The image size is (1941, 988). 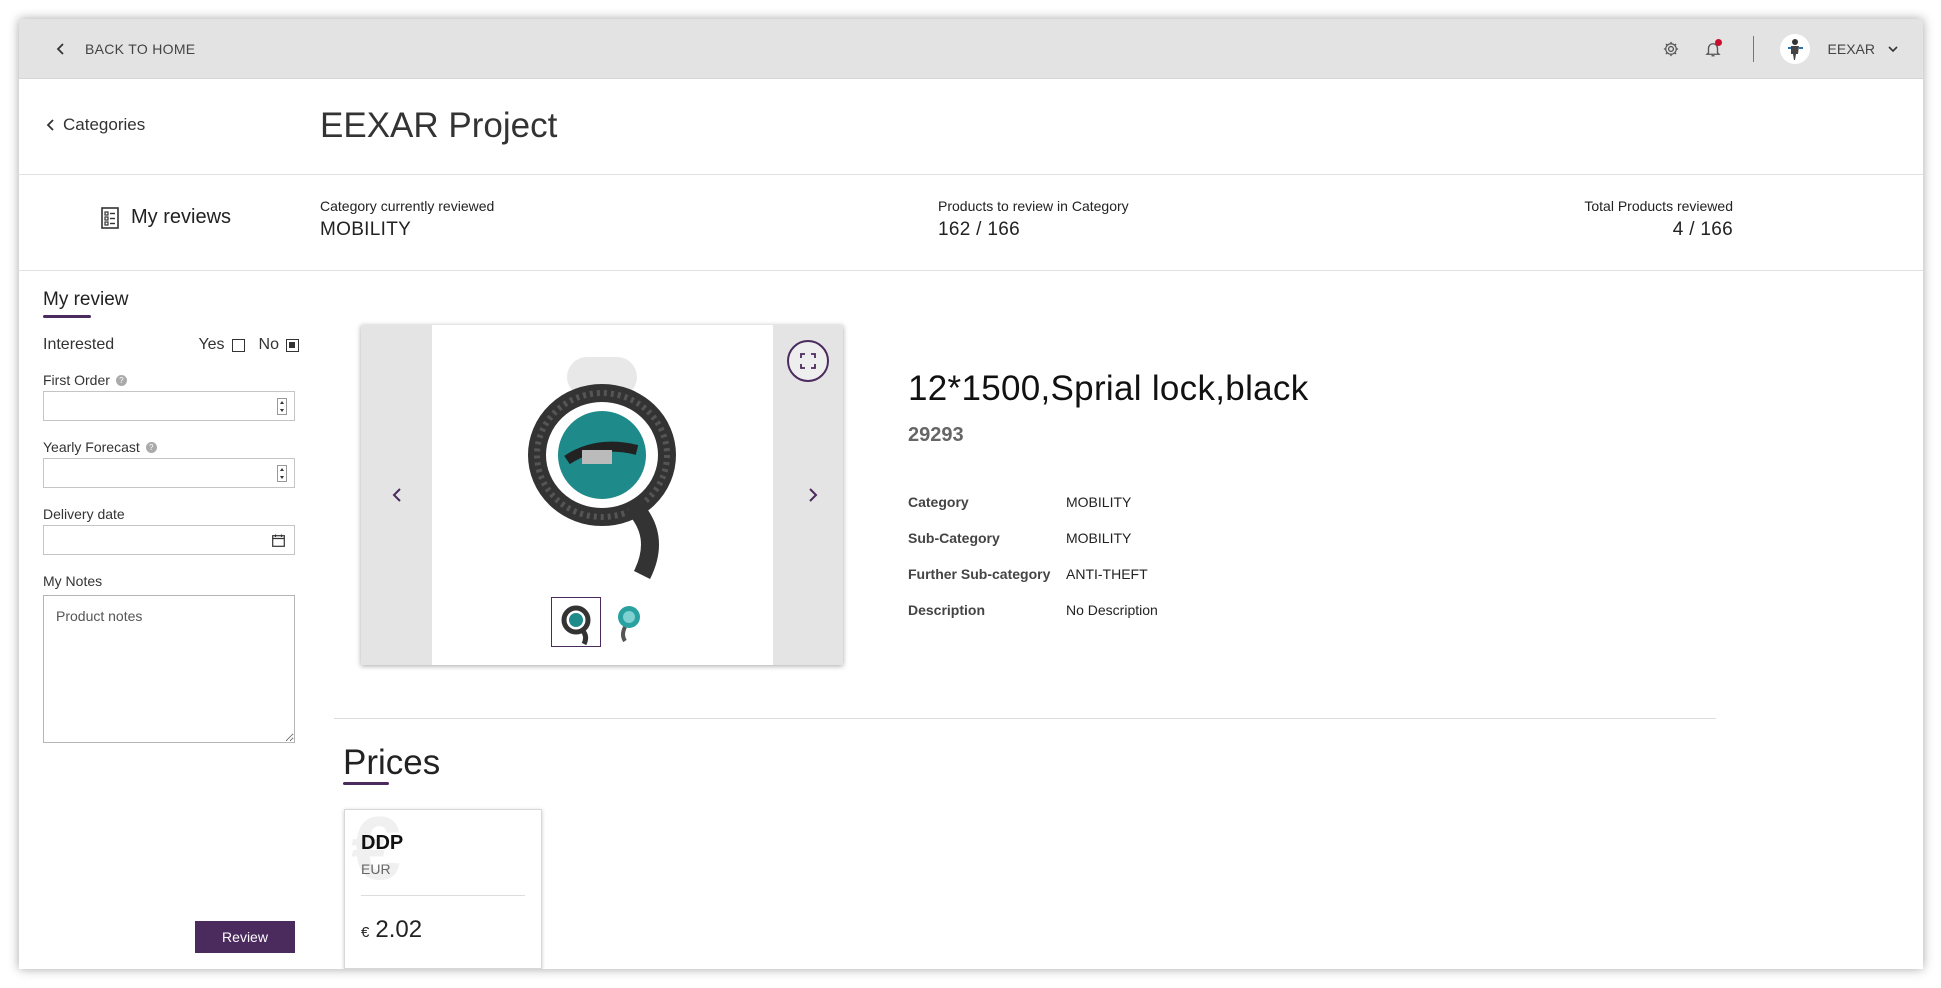 I want to click on product-name: 12*1500,Sprial lock,black, so click(x=1108, y=388).